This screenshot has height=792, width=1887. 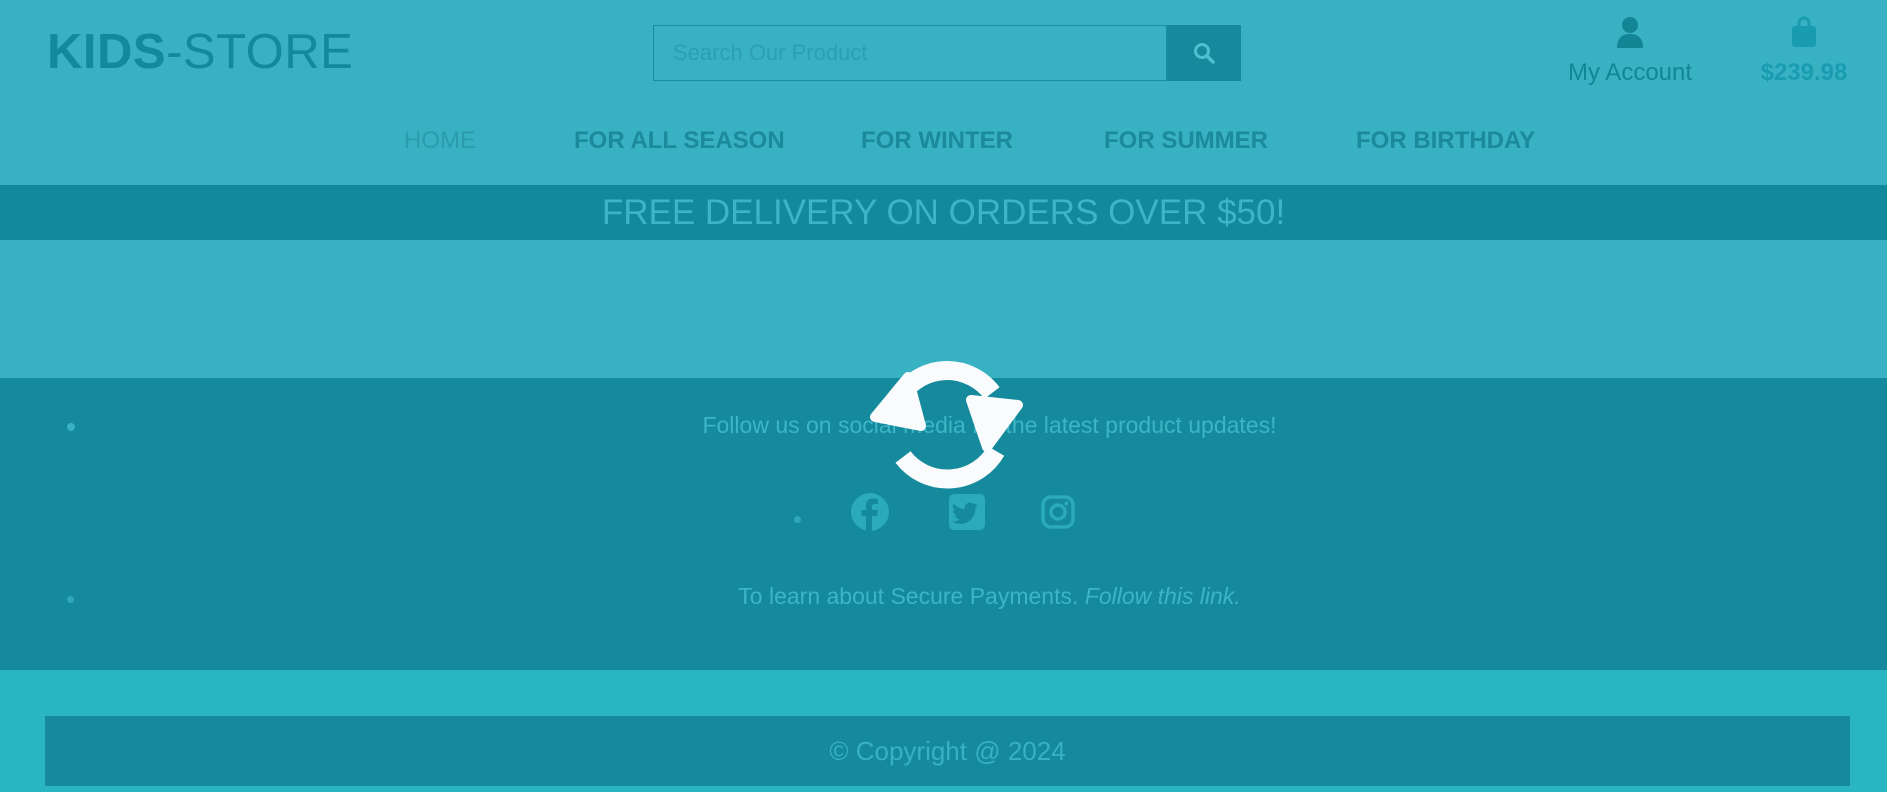 I want to click on facebook-icon, so click(x=870, y=512).